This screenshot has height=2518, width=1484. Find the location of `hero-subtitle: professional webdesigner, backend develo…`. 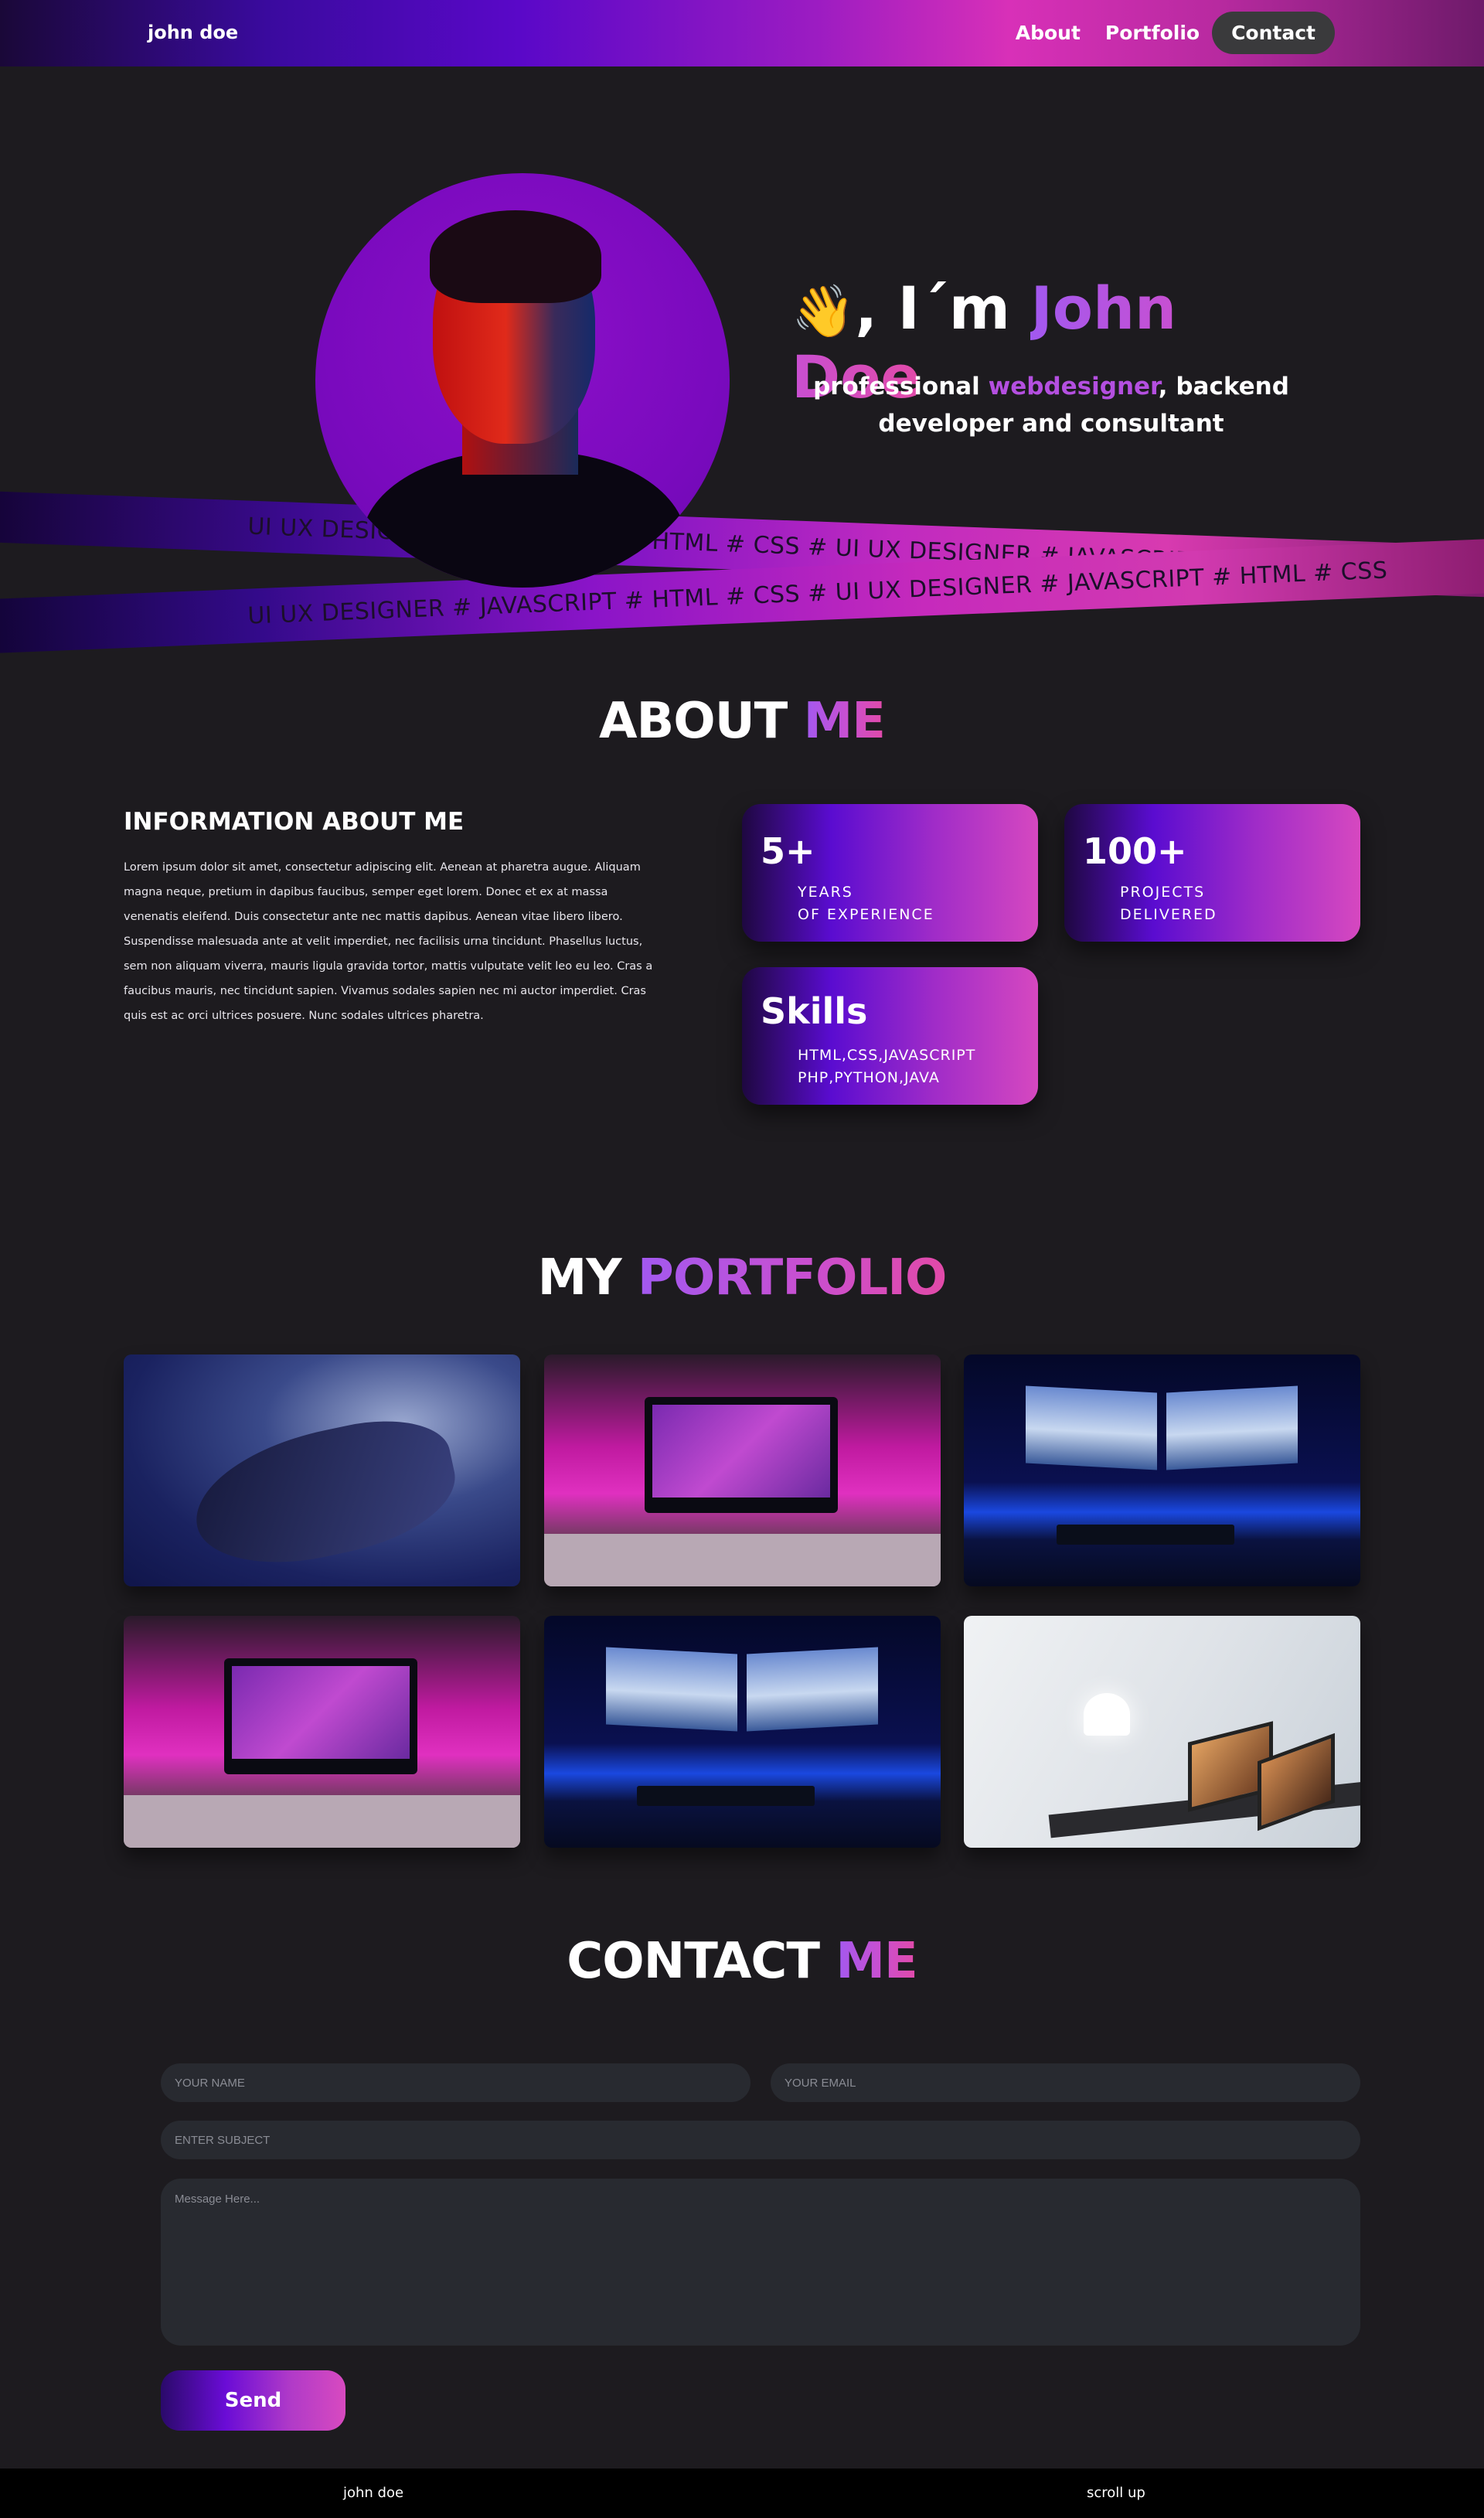

hero-subtitle: professional webdesigner, backend develo… is located at coordinates (1051, 405).